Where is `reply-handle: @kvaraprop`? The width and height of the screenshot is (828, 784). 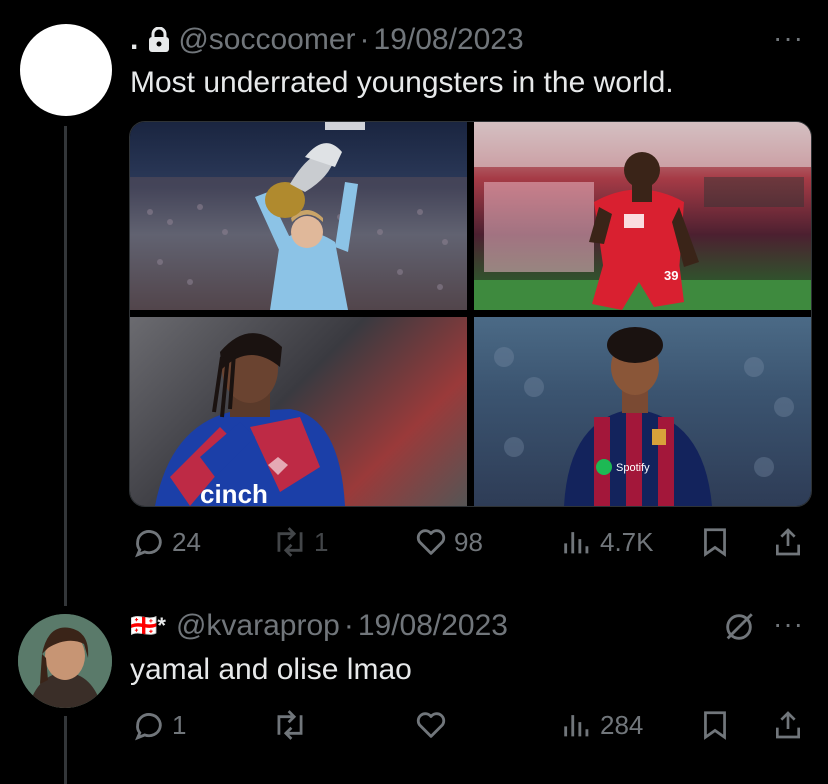 reply-handle: @kvaraprop is located at coordinates (258, 626).